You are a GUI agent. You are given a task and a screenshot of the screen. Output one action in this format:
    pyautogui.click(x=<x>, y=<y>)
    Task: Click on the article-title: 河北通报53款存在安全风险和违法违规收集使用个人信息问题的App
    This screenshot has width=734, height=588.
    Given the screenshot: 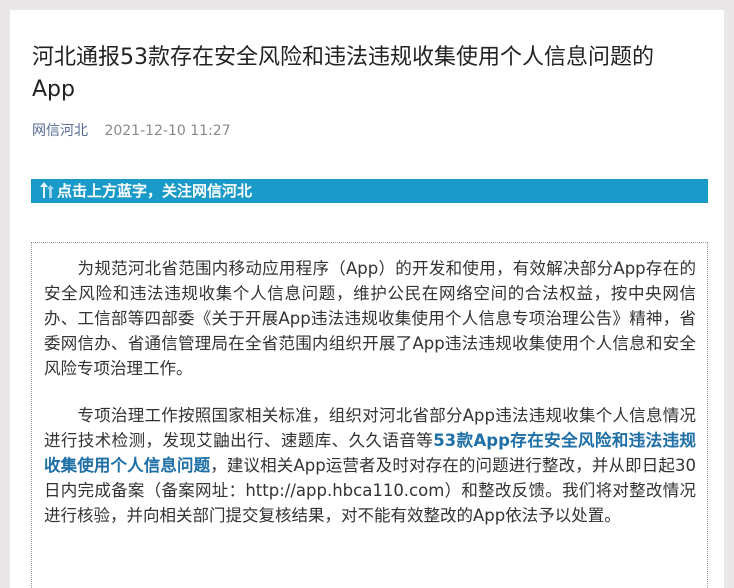 What is the action you would take?
    pyautogui.click(x=343, y=73)
    